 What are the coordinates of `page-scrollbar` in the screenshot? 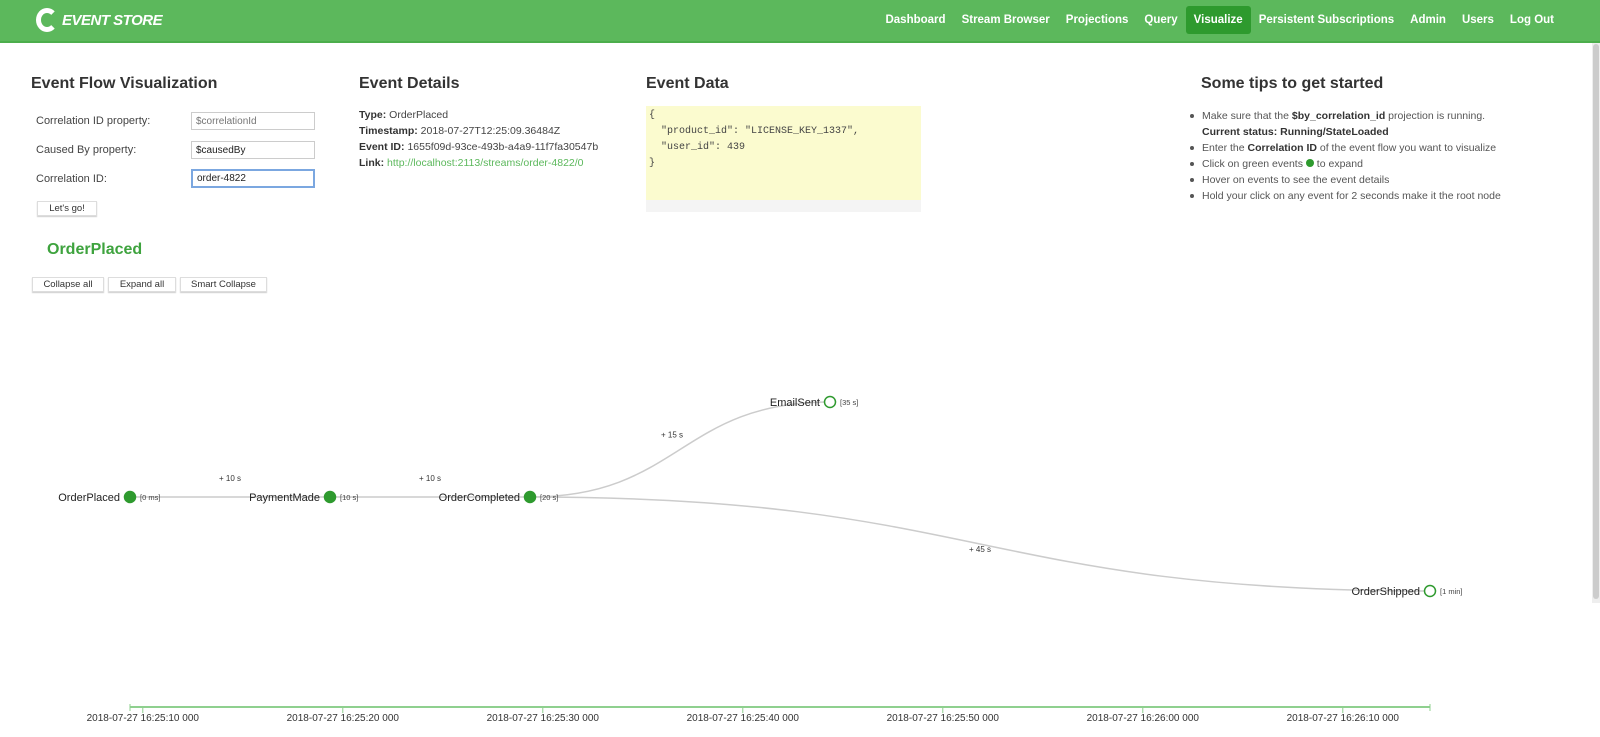 It's located at (1596, 323).